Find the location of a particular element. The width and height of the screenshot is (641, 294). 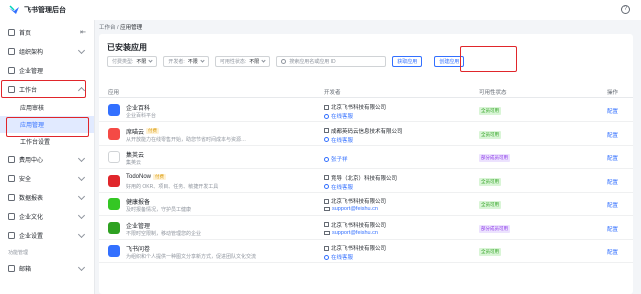

developer-text: 成都英码云信息技术有限公司 is located at coordinates (367, 131).